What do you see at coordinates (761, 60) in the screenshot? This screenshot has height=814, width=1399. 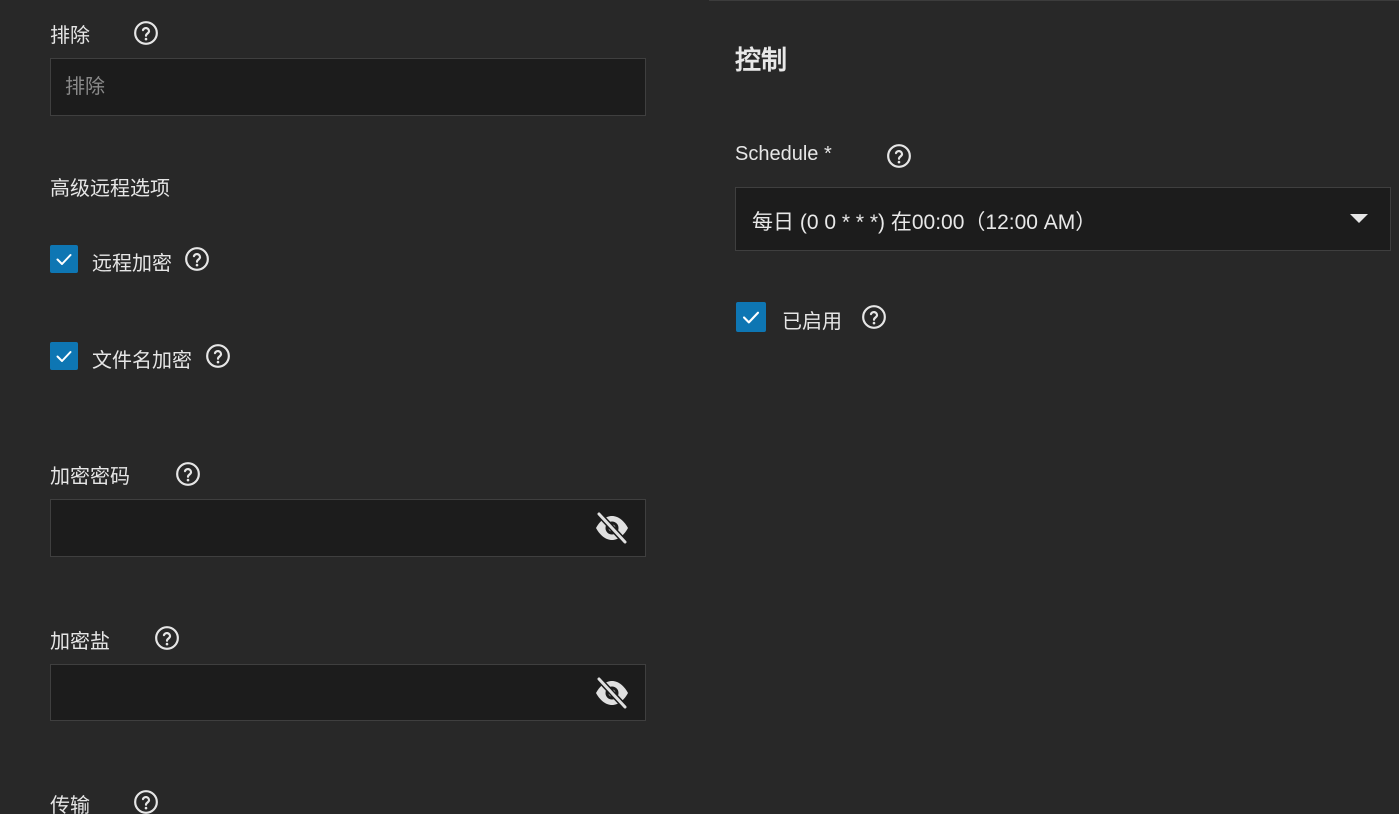 I see `control-section-title: 控制` at bounding box center [761, 60].